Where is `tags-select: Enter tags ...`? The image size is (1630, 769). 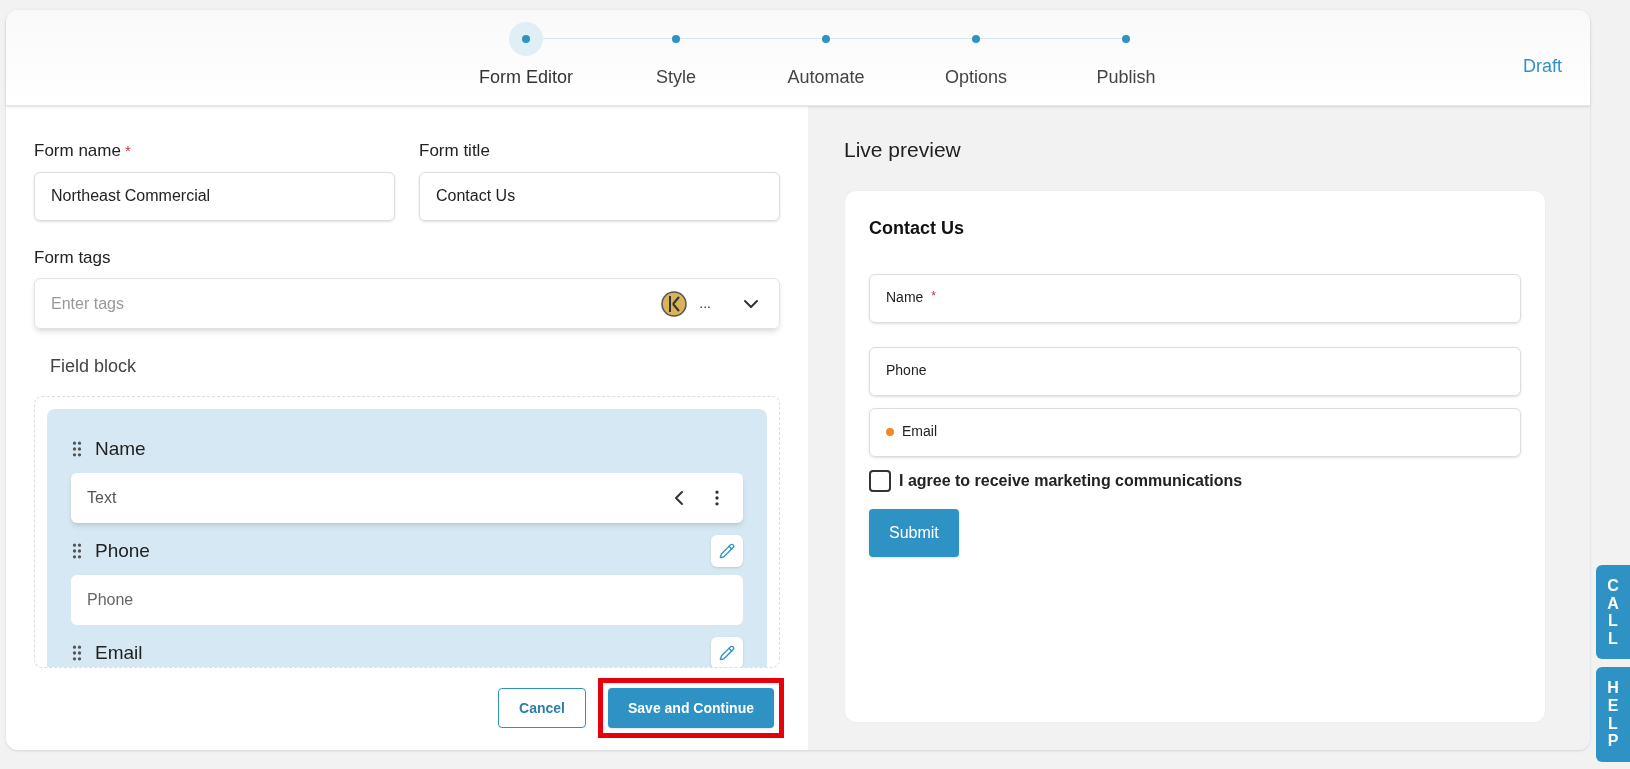
tags-select: Enter tags ... is located at coordinates (407, 303).